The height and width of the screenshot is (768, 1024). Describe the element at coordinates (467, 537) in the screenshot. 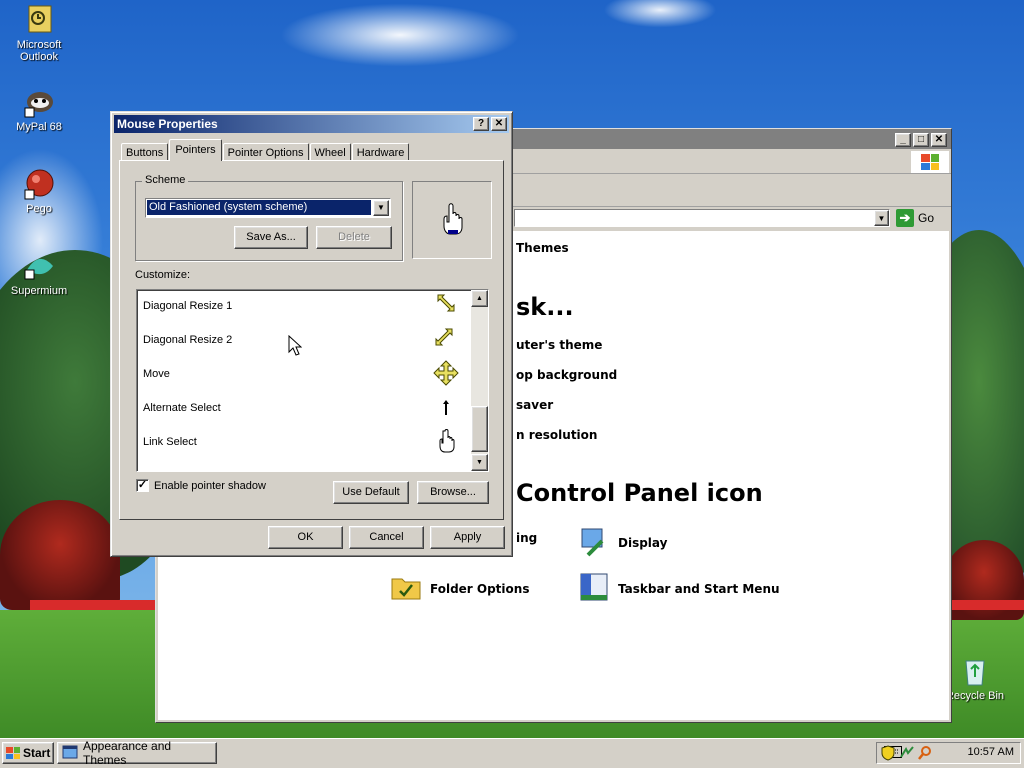

I see `apply-button: Apply` at that location.